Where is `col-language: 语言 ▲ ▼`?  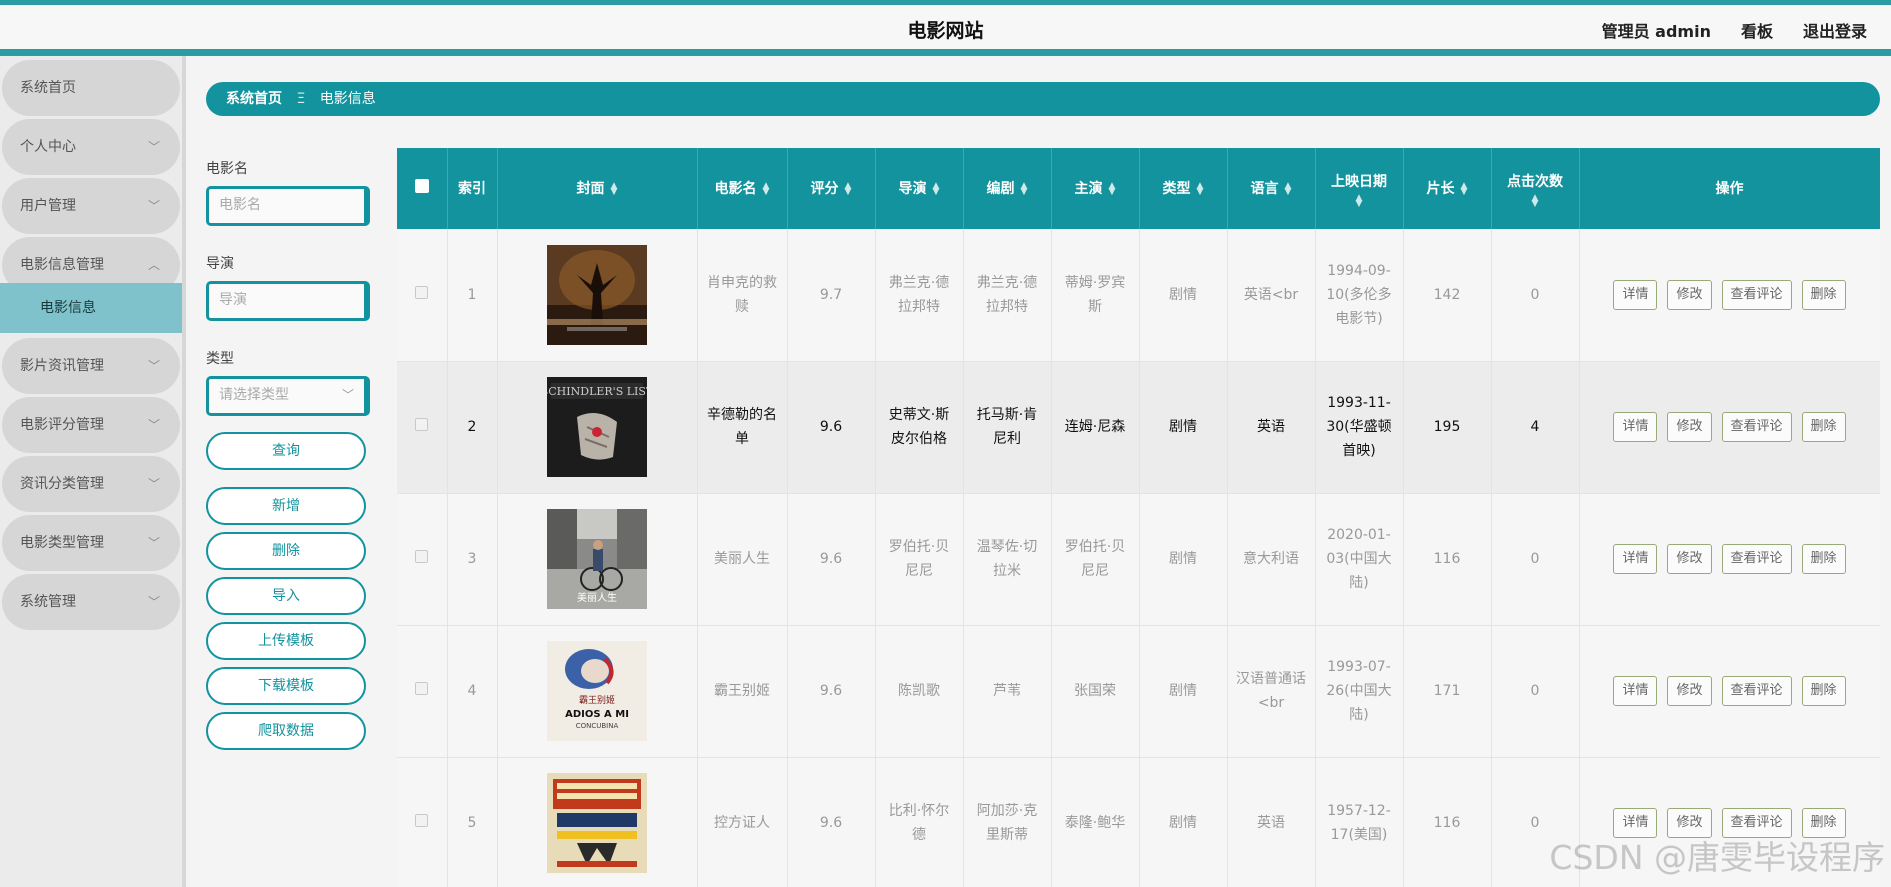
col-language: 语言 ▲ ▼ is located at coordinates (1271, 188).